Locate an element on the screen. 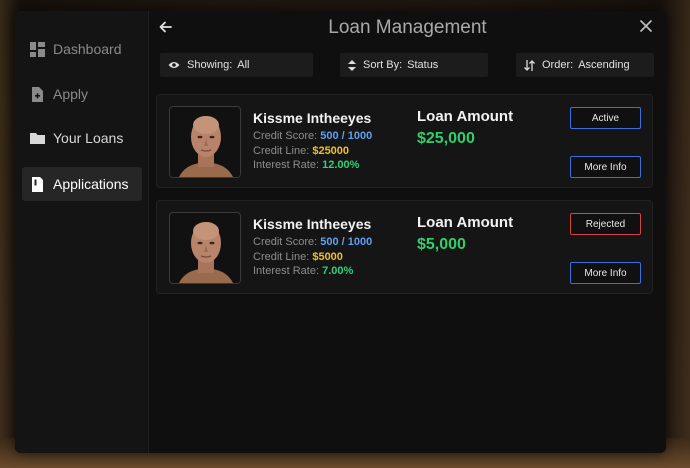  sidebar-item-your-loans: Your Loans is located at coordinates (82, 138).